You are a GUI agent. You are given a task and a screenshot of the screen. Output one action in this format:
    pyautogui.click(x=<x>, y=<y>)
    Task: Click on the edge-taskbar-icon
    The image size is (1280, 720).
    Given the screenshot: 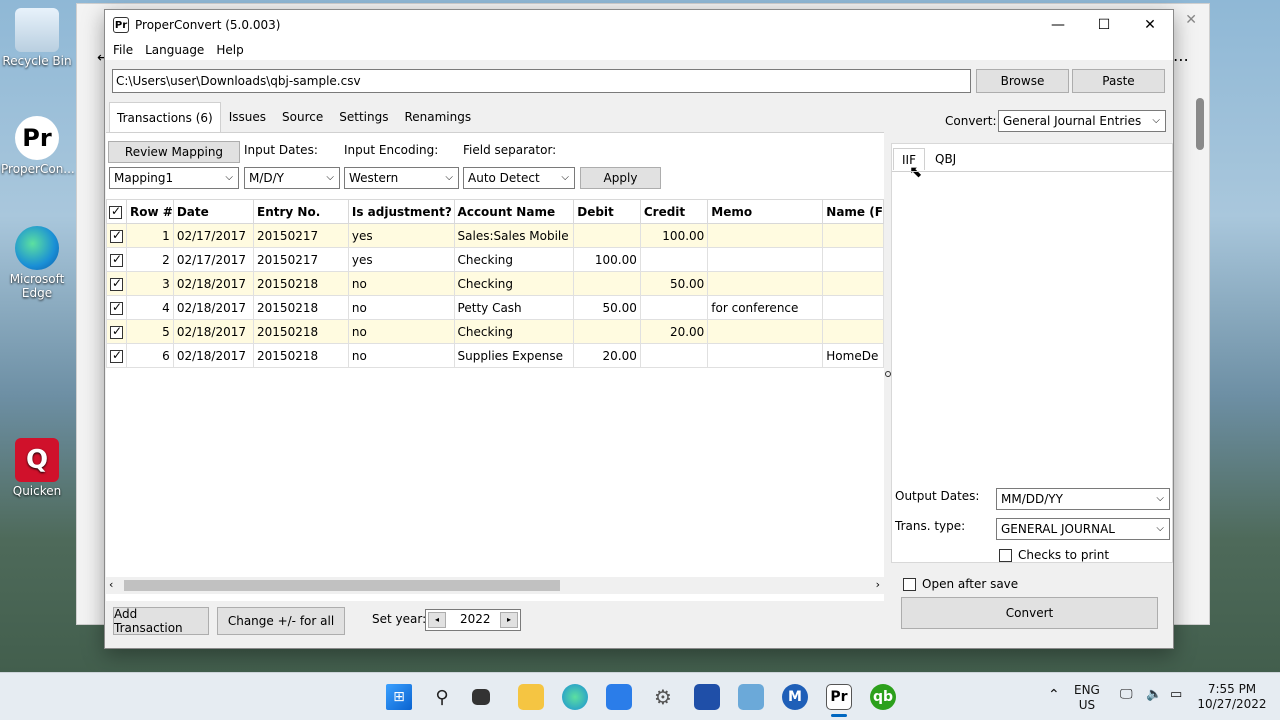 What is the action you would take?
    pyautogui.click(x=575, y=697)
    